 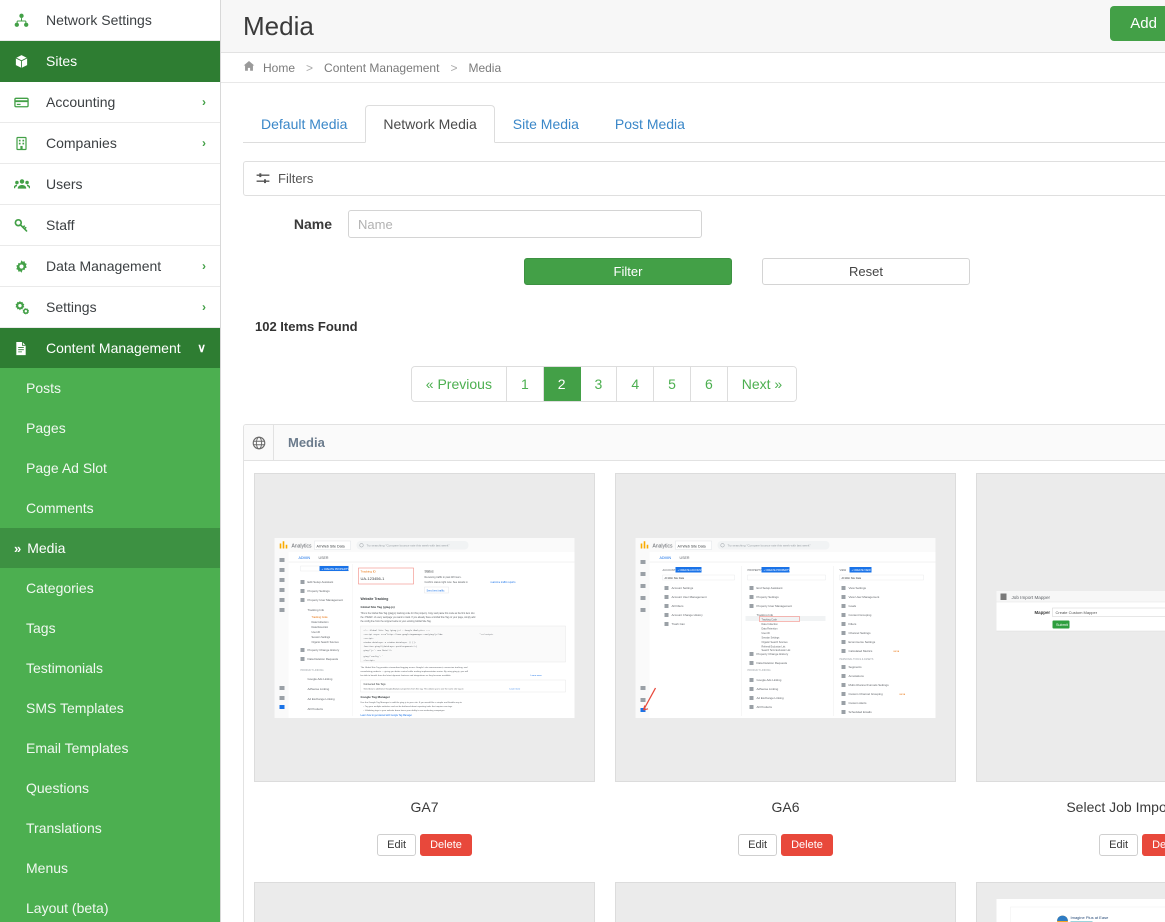 I want to click on users-icon, so click(x=25, y=184).